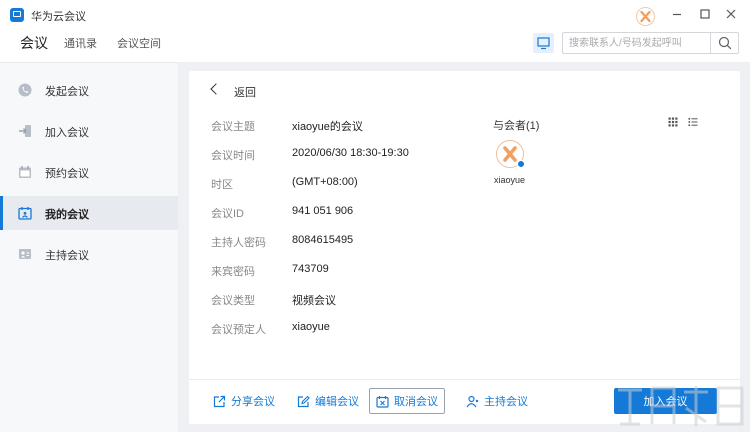 This screenshot has width=750, height=432. What do you see at coordinates (227, 214) in the screenshot?
I see `field-label-meeting-id: 会议ID` at bounding box center [227, 214].